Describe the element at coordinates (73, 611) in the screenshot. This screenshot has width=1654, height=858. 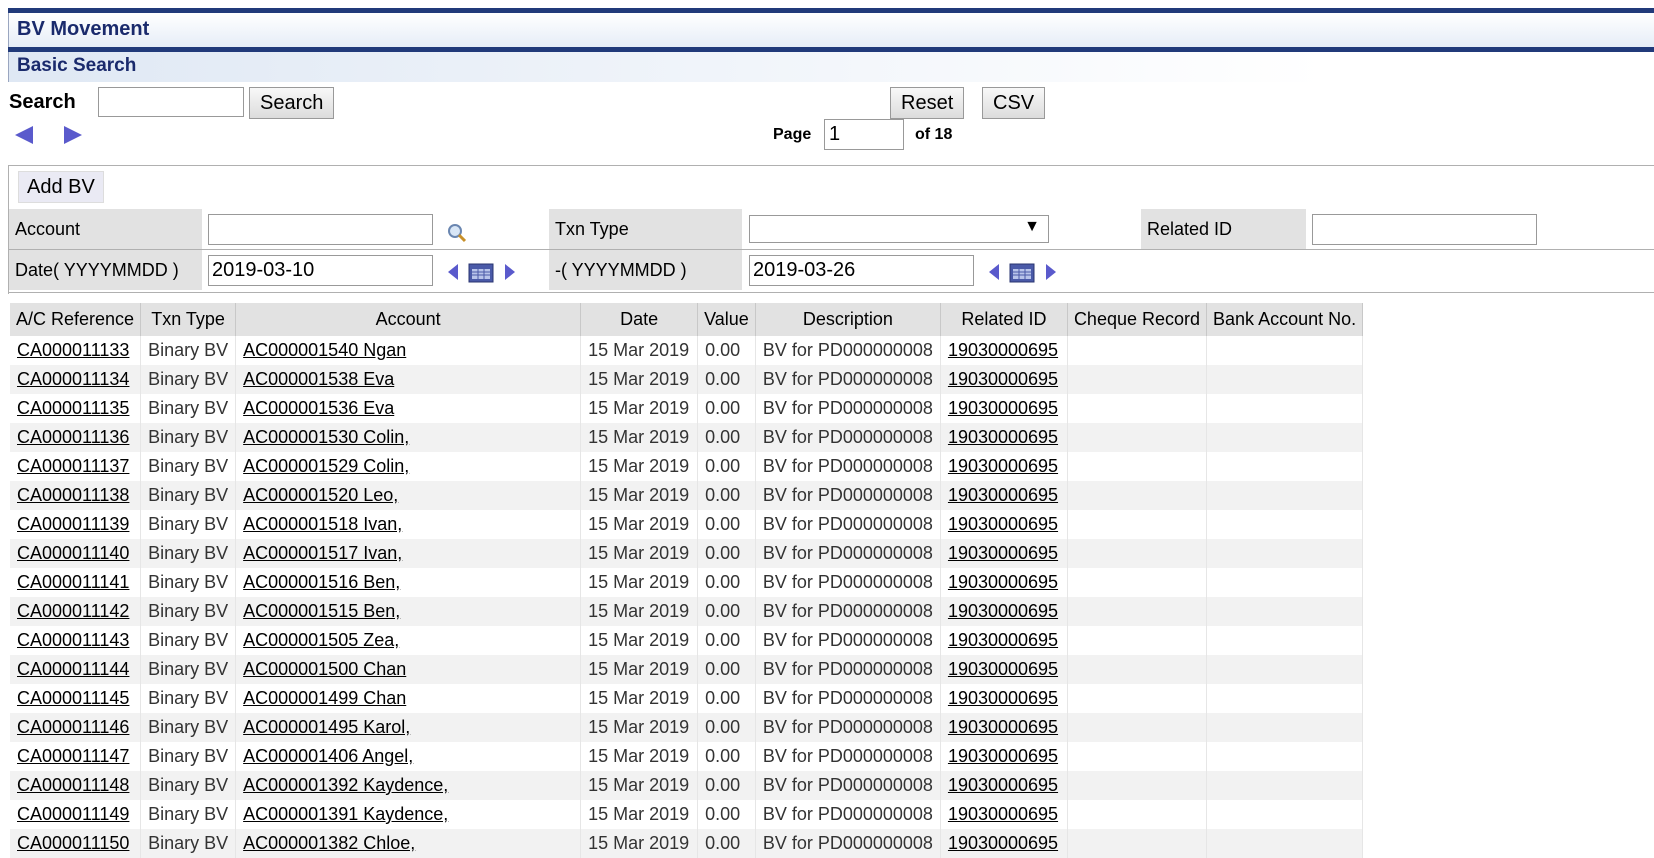
I see `ac-reference-link: CA000011142` at that location.